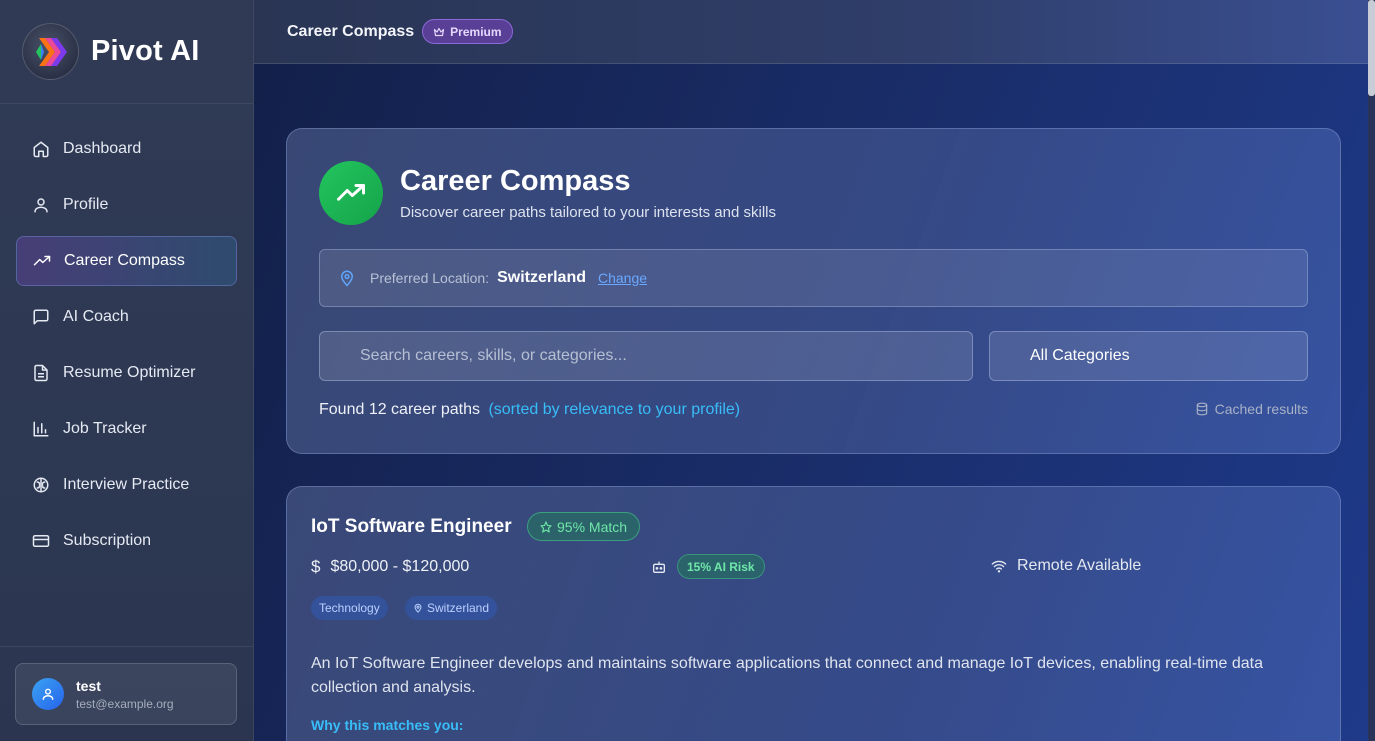 The image size is (1375, 741). I want to click on sidebar-item-career-compass: Career Compass, so click(126, 261).